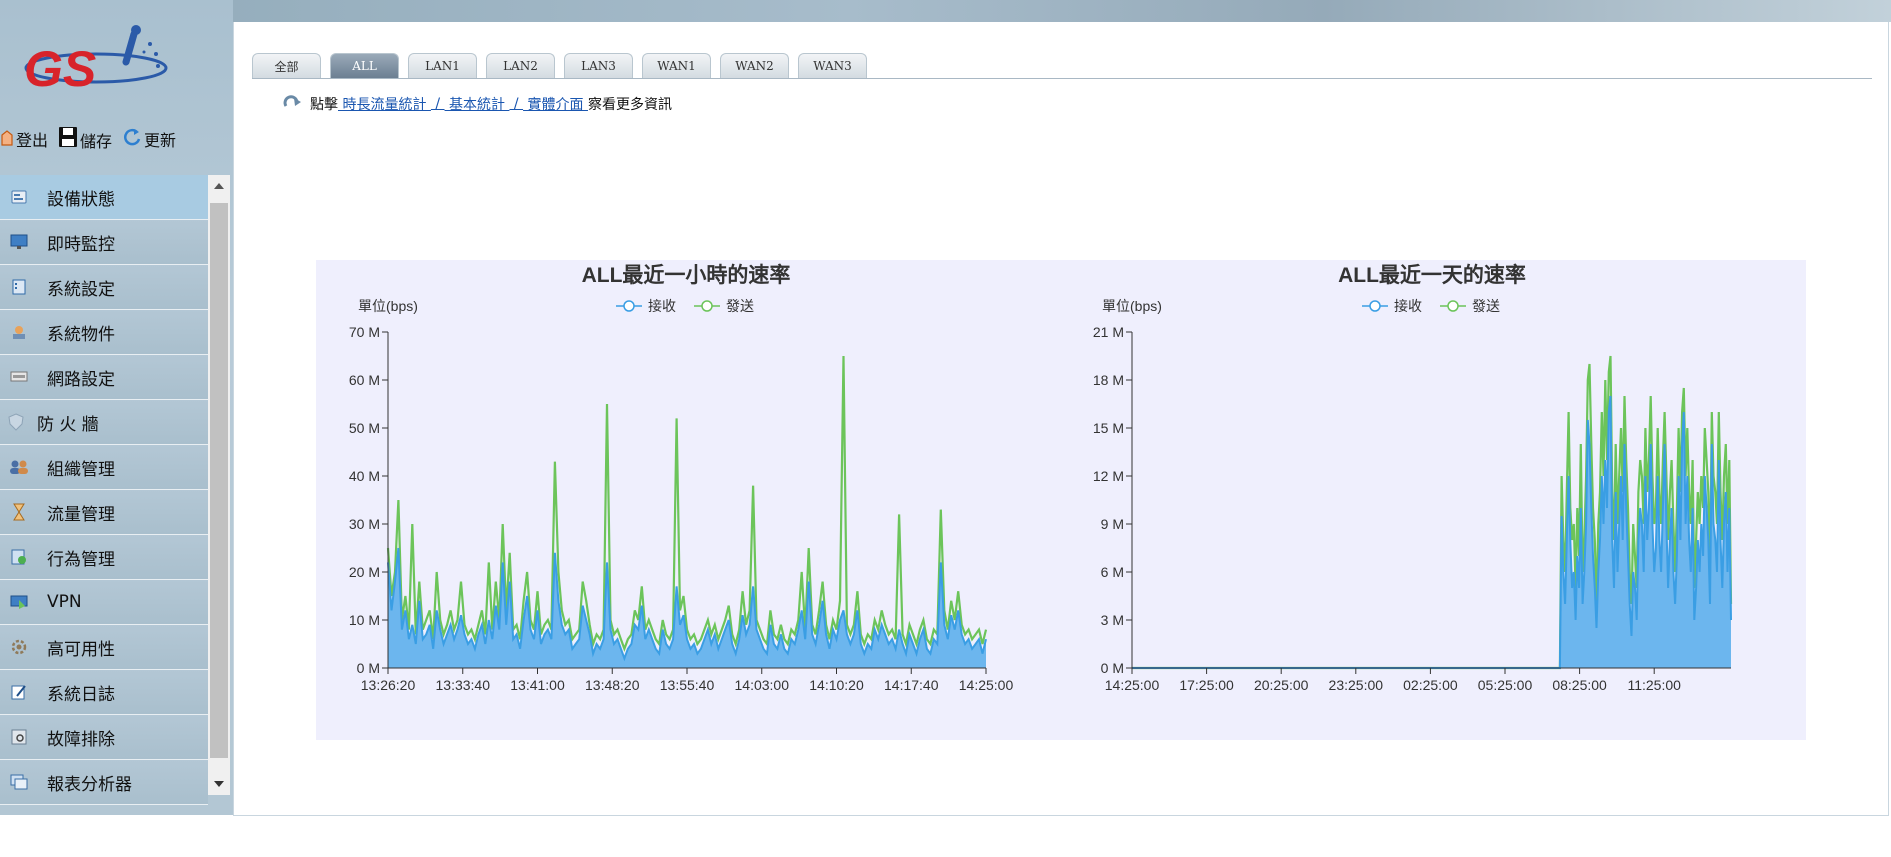 The height and width of the screenshot is (857, 1891). I want to click on sidebar-item: 組織管理, so click(104, 467).